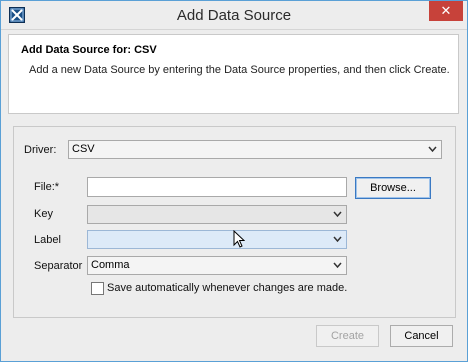 The width and height of the screenshot is (468, 362). Describe the element at coordinates (43, 214) in the screenshot. I see `key-label: Key` at that location.